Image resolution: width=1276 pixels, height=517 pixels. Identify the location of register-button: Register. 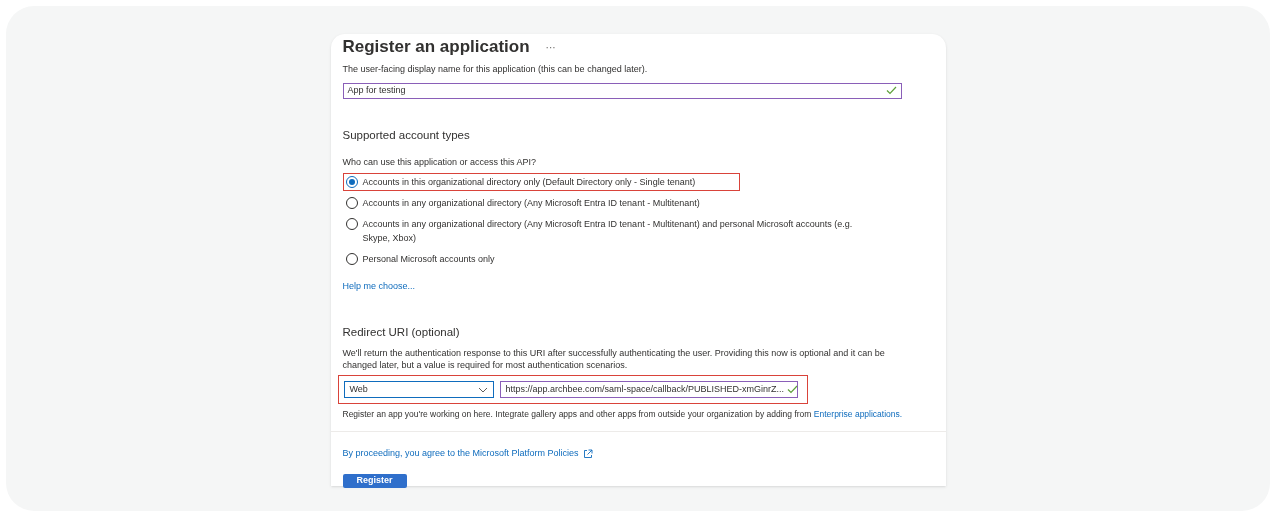
(374, 481).